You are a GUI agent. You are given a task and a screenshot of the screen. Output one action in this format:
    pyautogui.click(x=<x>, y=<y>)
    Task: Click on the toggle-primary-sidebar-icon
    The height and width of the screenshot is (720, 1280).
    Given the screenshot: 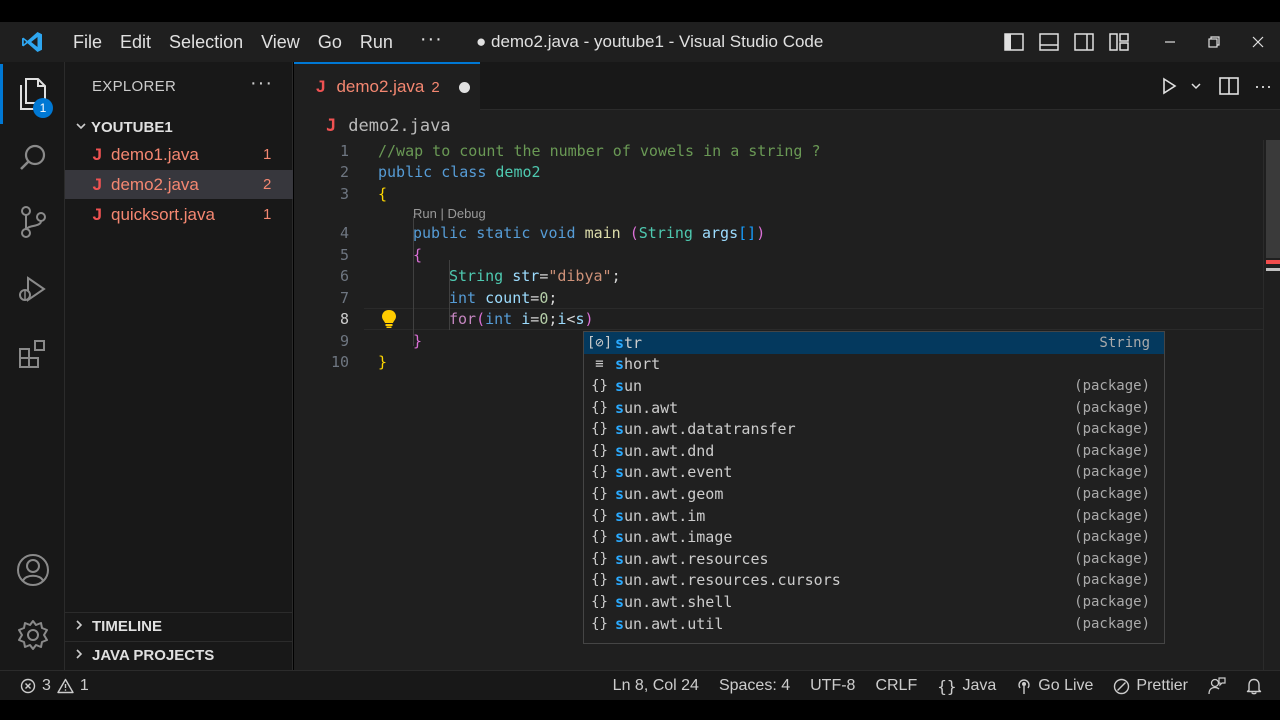 What is the action you would take?
    pyautogui.click(x=1013, y=42)
    